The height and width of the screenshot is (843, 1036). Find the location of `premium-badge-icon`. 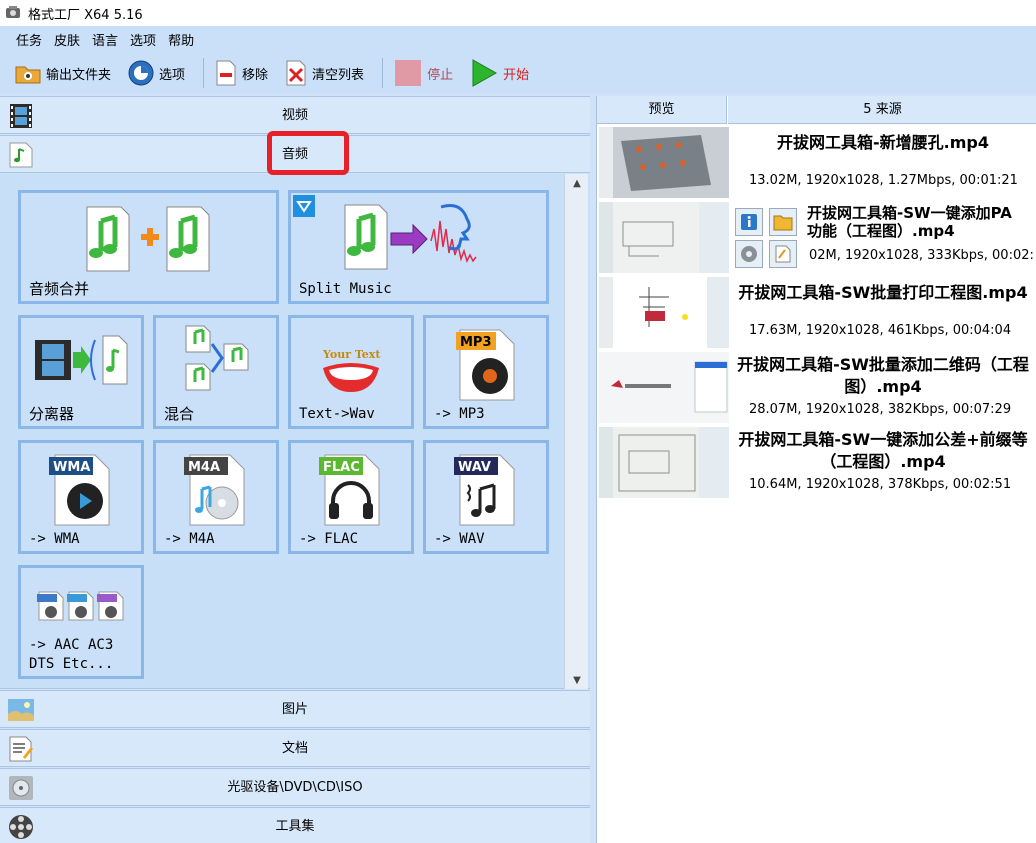

premium-badge-icon is located at coordinates (304, 206).